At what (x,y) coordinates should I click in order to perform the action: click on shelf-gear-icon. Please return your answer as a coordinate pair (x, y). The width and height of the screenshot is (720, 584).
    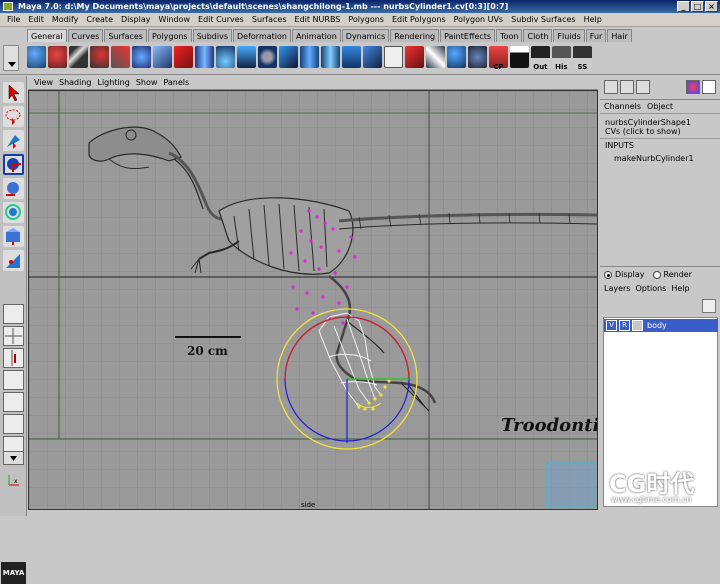
    Looking at the image, I should click on (57, 57).